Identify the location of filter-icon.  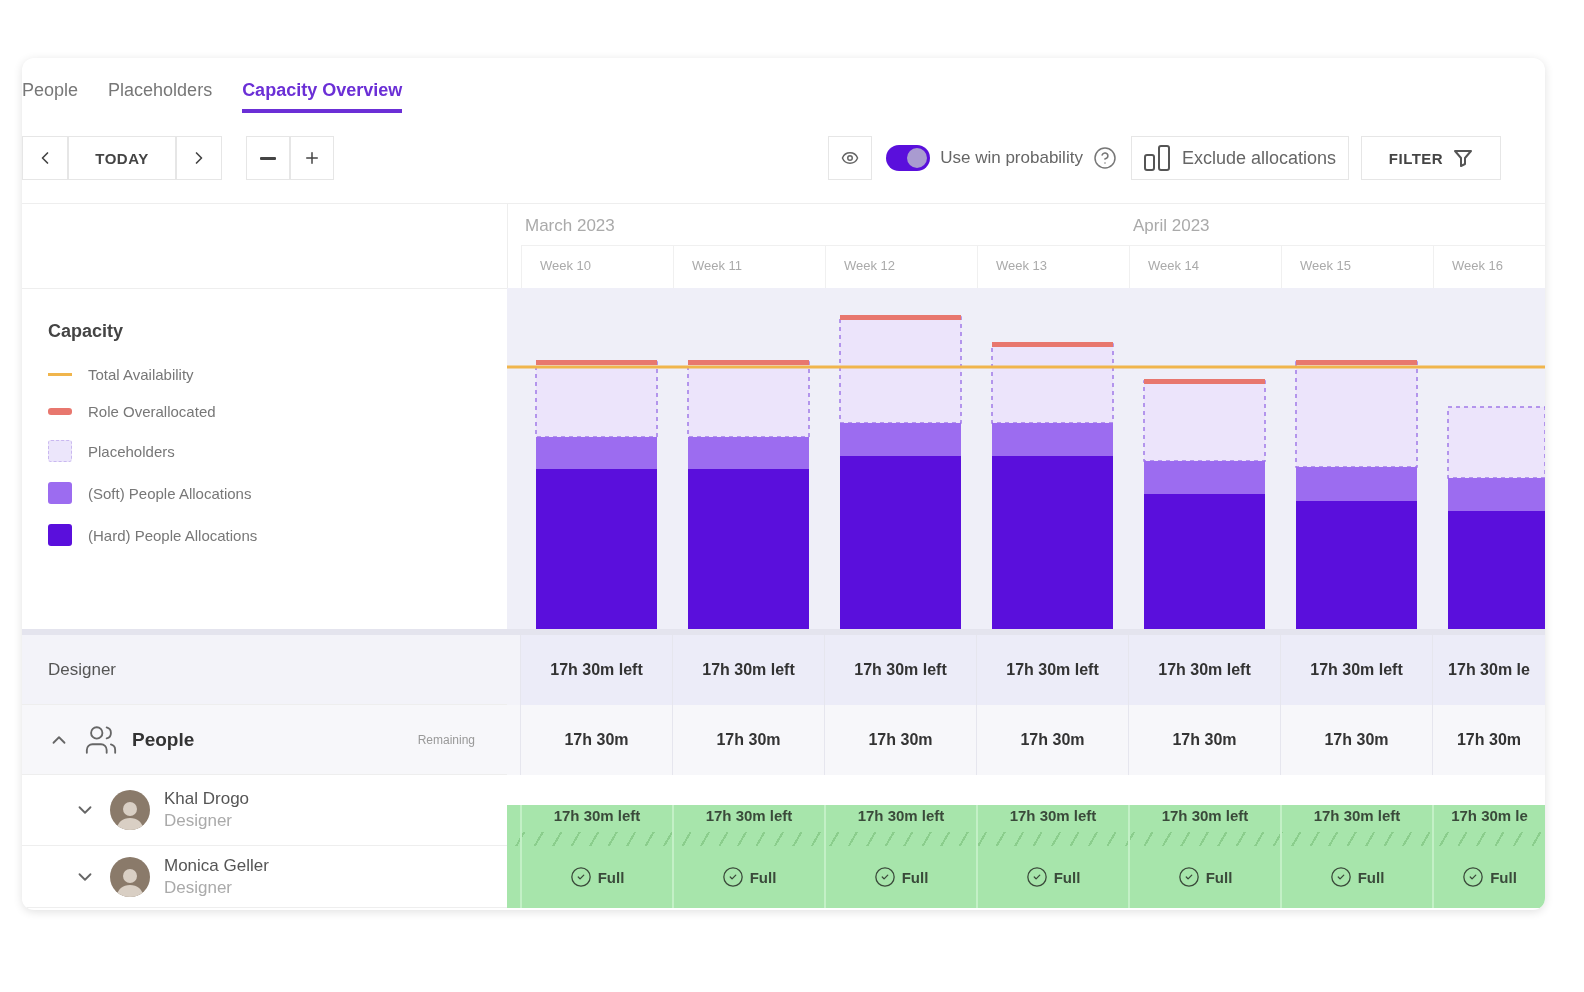
(1463, 158).